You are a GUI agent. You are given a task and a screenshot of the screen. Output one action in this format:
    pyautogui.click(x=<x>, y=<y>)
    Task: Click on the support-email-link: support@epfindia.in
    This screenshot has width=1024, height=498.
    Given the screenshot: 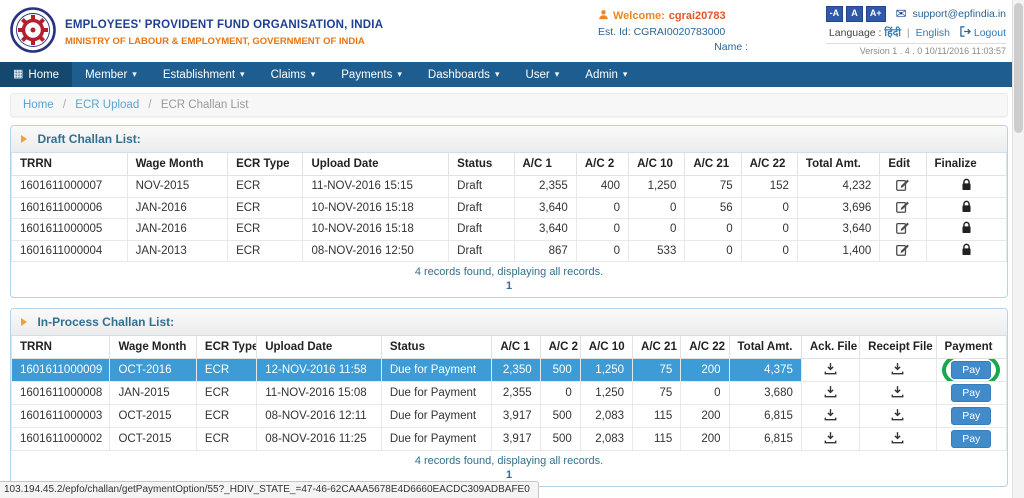 What is the action you would take?
    pyautogui.click(x=959, y=14)
    